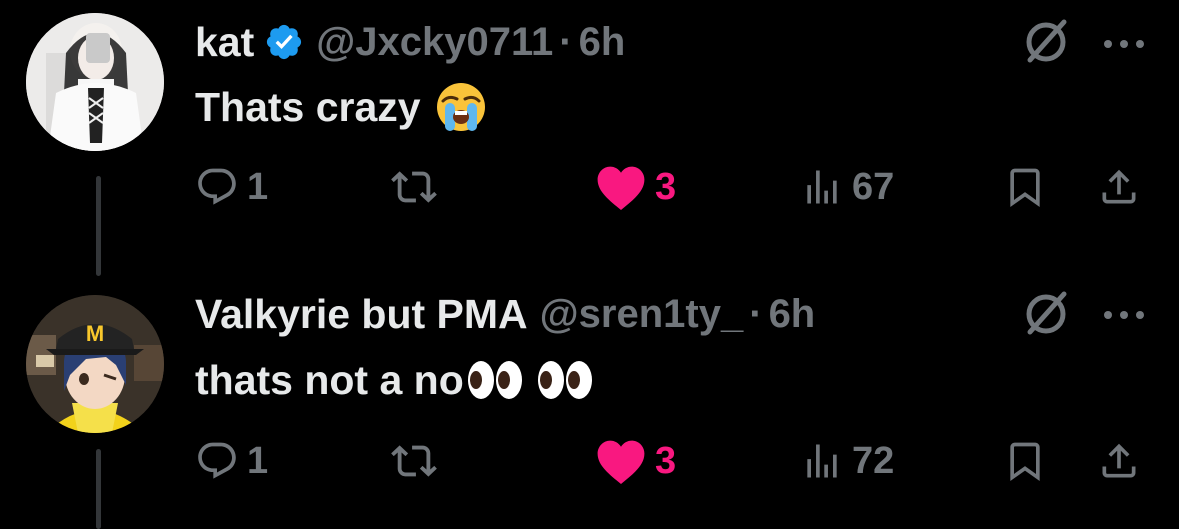 The height and width of the screenshot is (529, 1179). I want to click on tweet-header: Valkyrie but PMA @sren1ty_ · 6h, so click(505, 314).